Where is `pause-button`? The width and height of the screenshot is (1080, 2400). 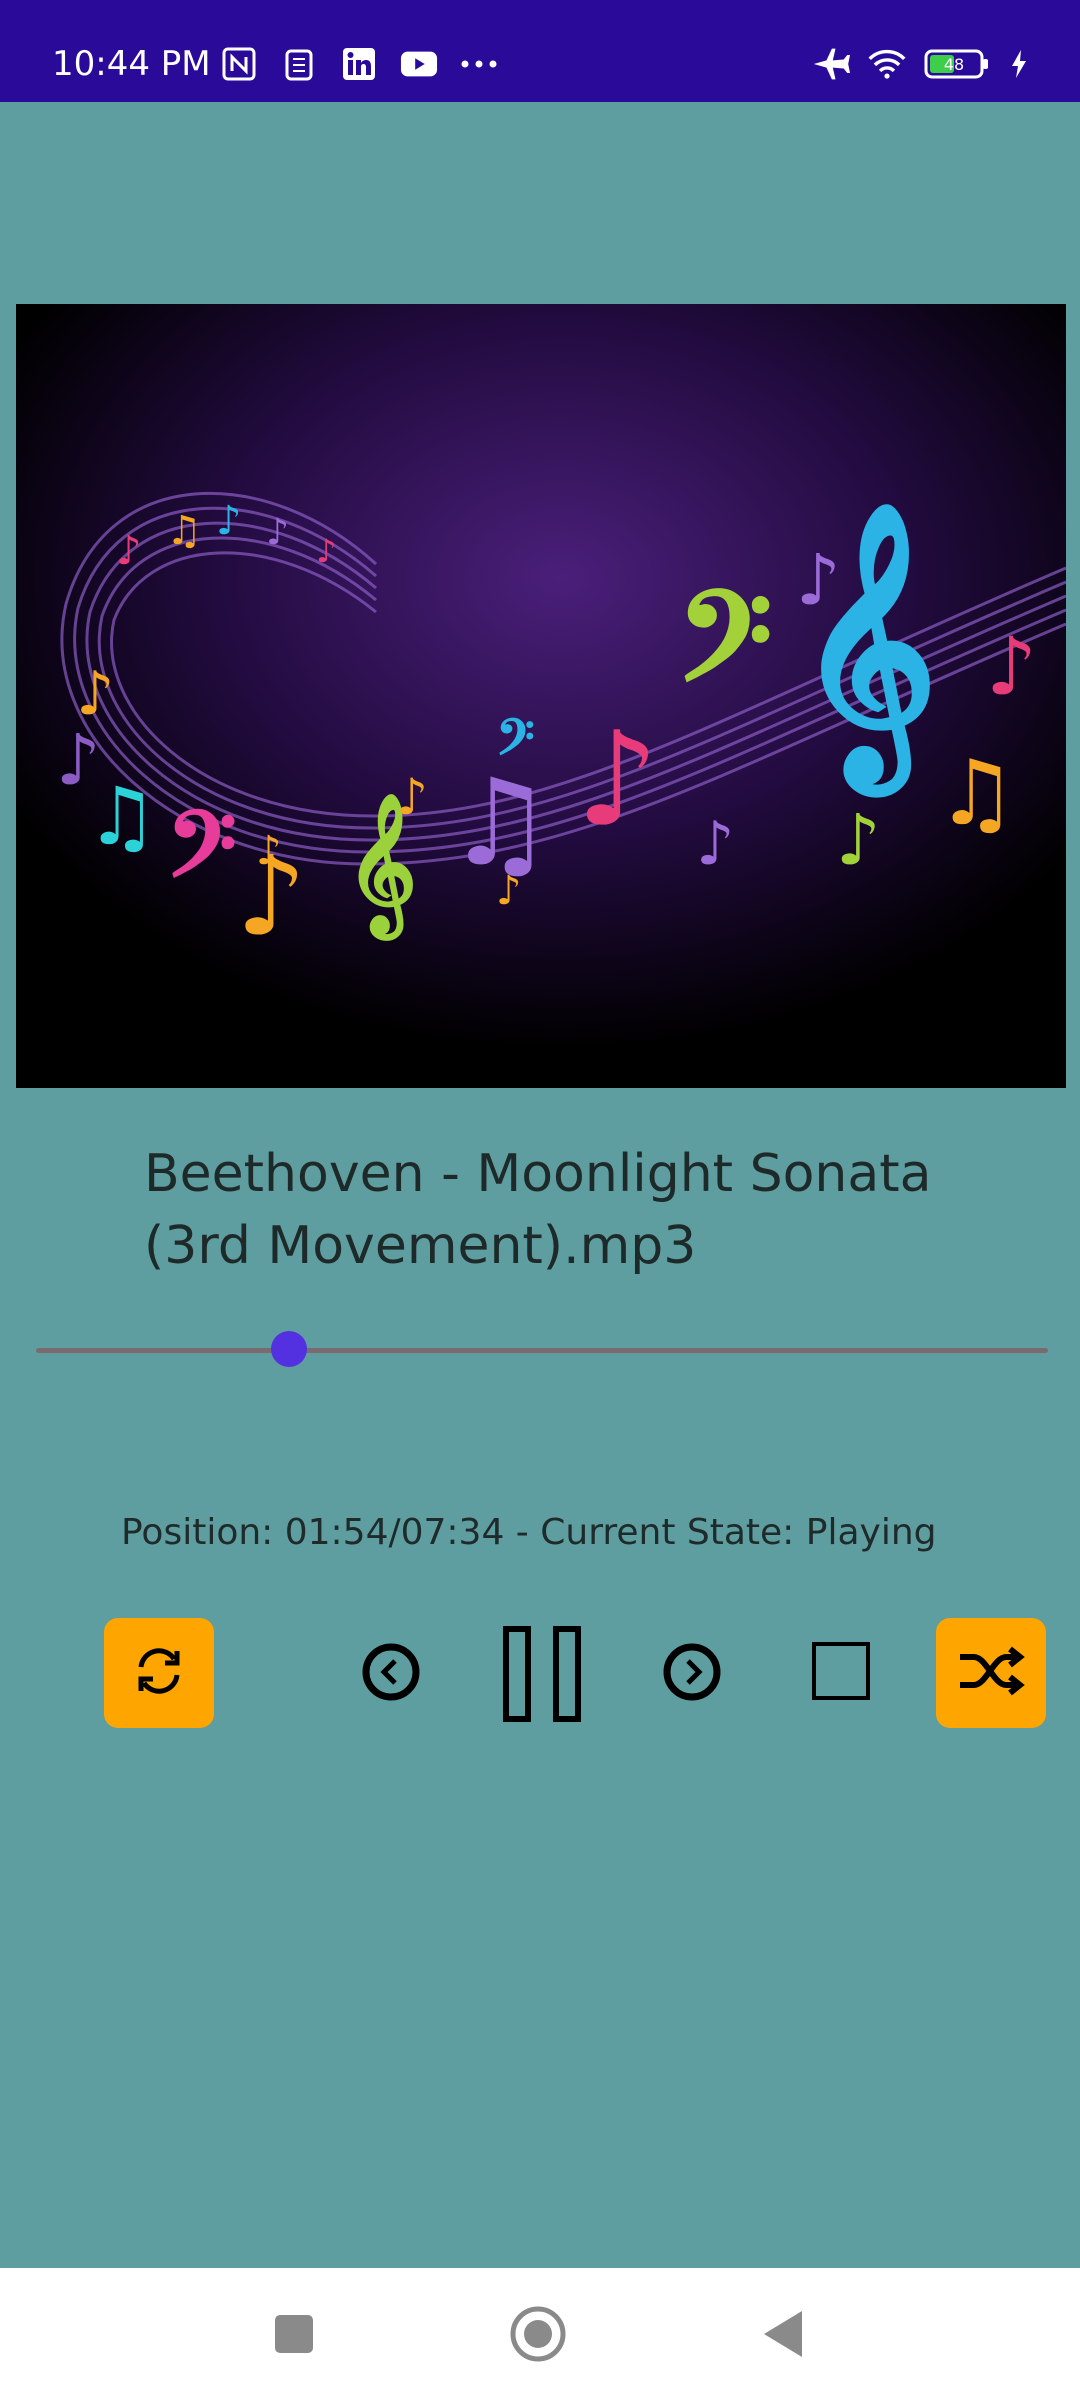 pause-button is located at coordinates (542, 1676).